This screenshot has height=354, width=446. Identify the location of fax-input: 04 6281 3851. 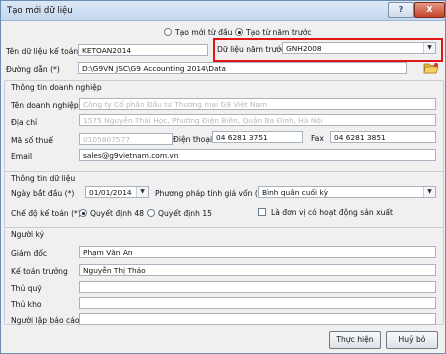
(383, 137).